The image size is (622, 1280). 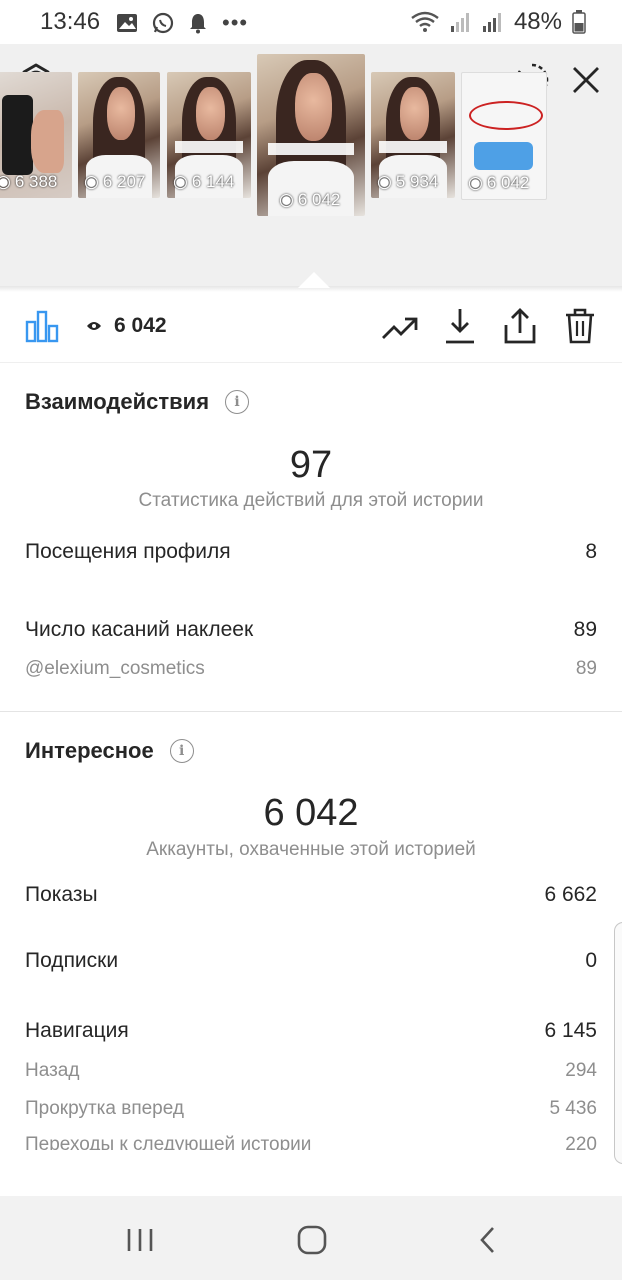 What do you see at coordinates (163, 23) in the screenshot?
I see `whatsapp-icon` at bounding box center [163, 23].